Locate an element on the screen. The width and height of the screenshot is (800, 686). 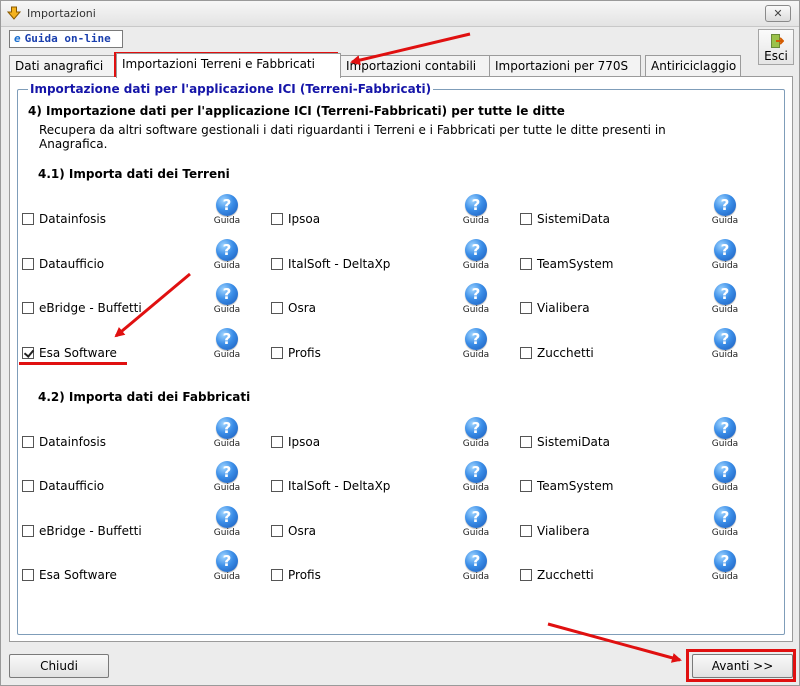
tab-antiriciclaggio: Antiriciclaggio is located at coordinates (693, 66).